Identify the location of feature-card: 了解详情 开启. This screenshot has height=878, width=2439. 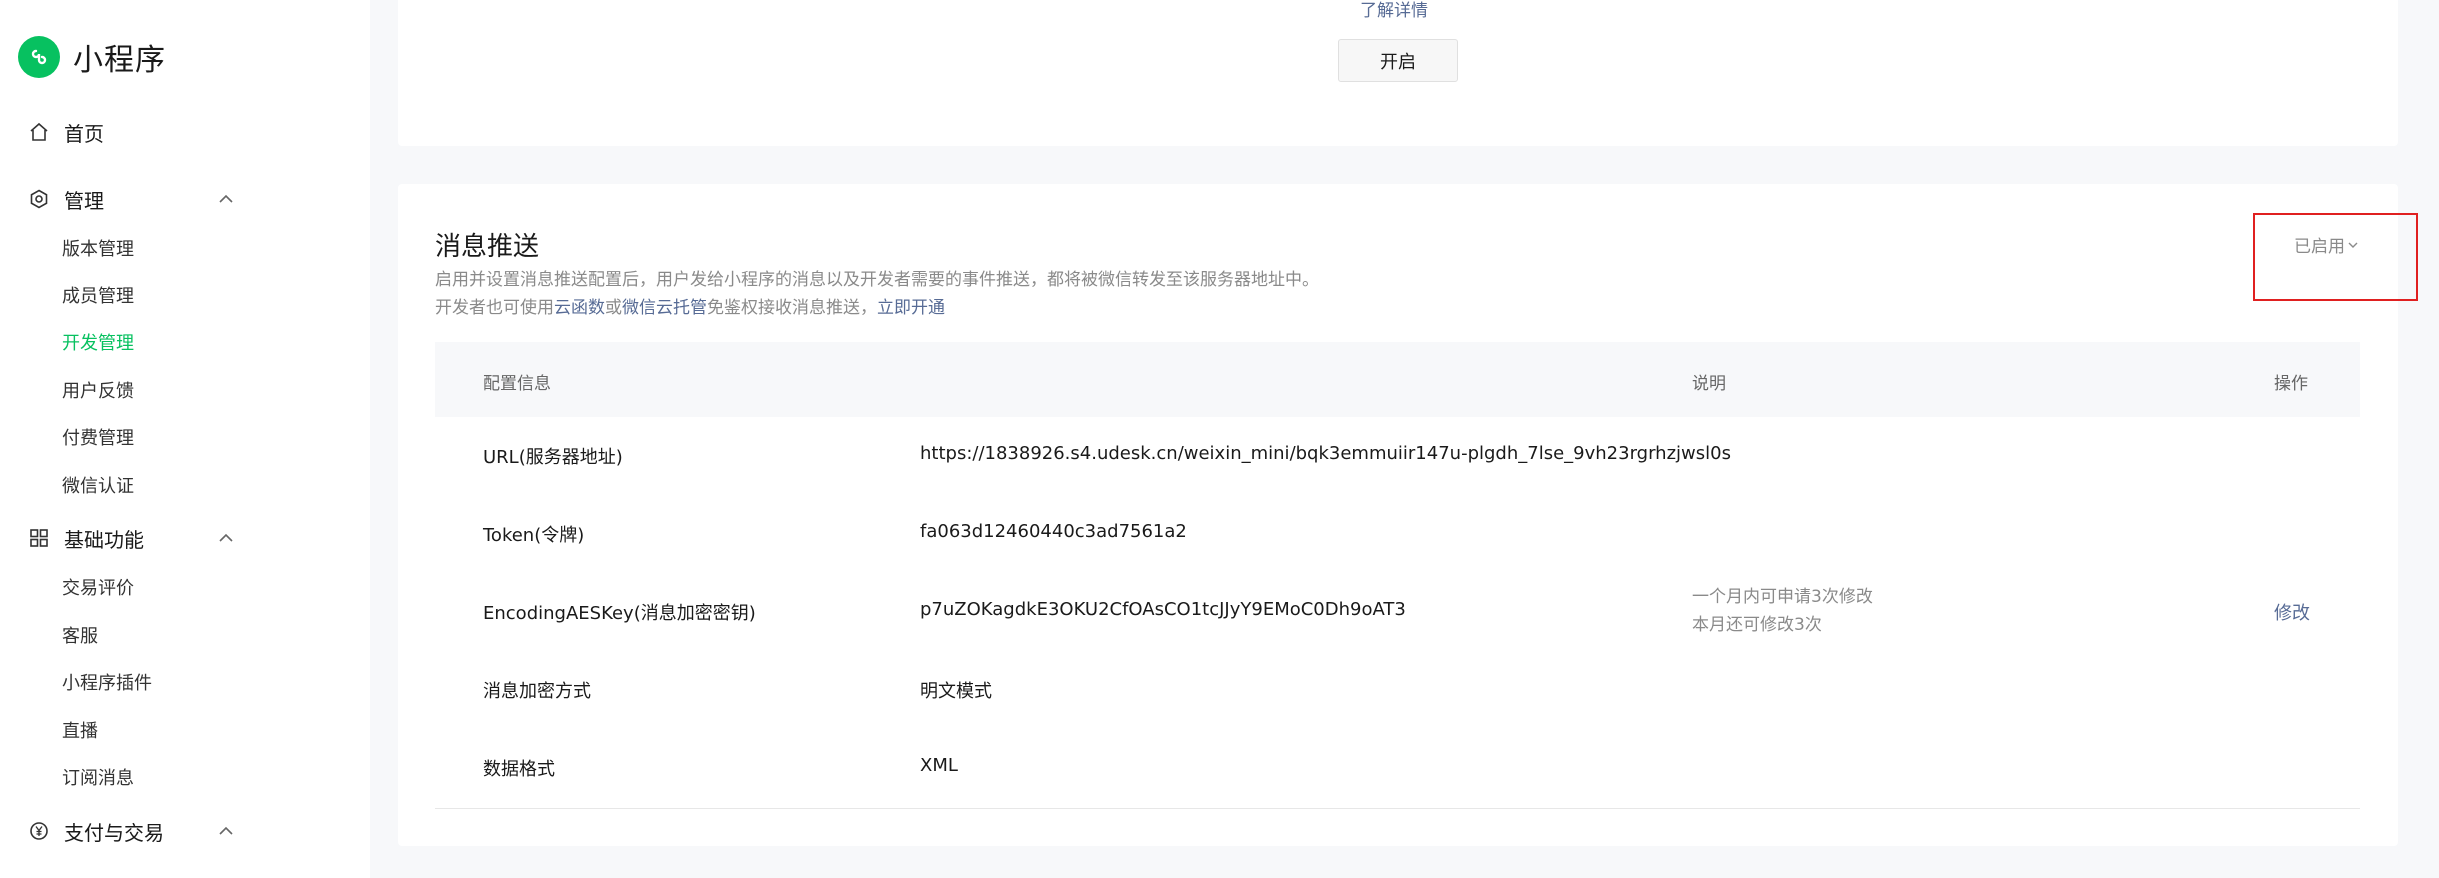
(1398, 73).